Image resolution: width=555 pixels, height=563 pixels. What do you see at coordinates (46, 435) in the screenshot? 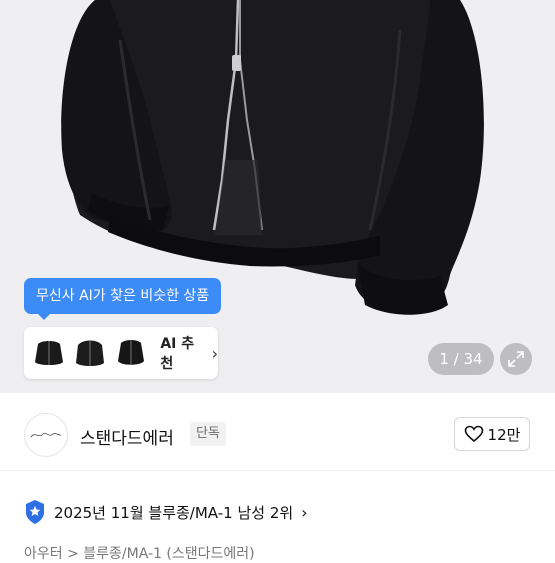
I see `brand-logo` at bounding box center [46, 435].